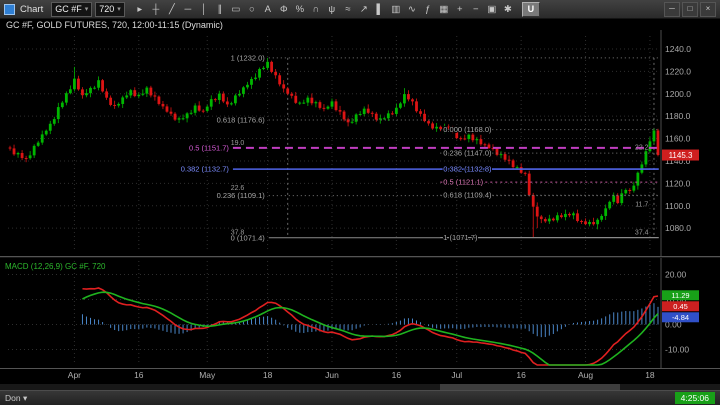  Describe the element at coordinates (348, 9) in the screenshot. I see `wave-tool-icon: ≈` at that location.